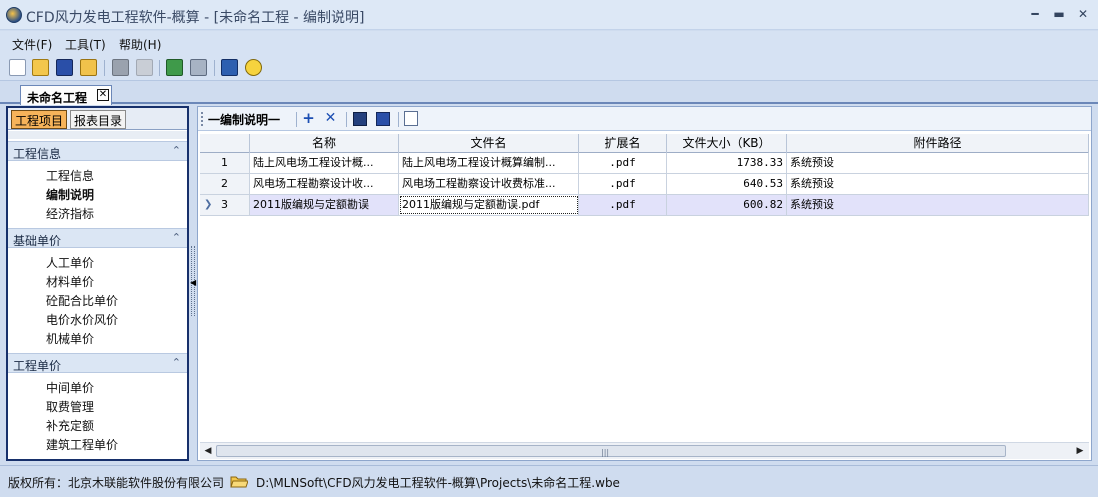  What do you see at coordinates (611, 451) in the screenshot?
I see `scrollbar-thumb: |||` at bounding box center [611, 451].